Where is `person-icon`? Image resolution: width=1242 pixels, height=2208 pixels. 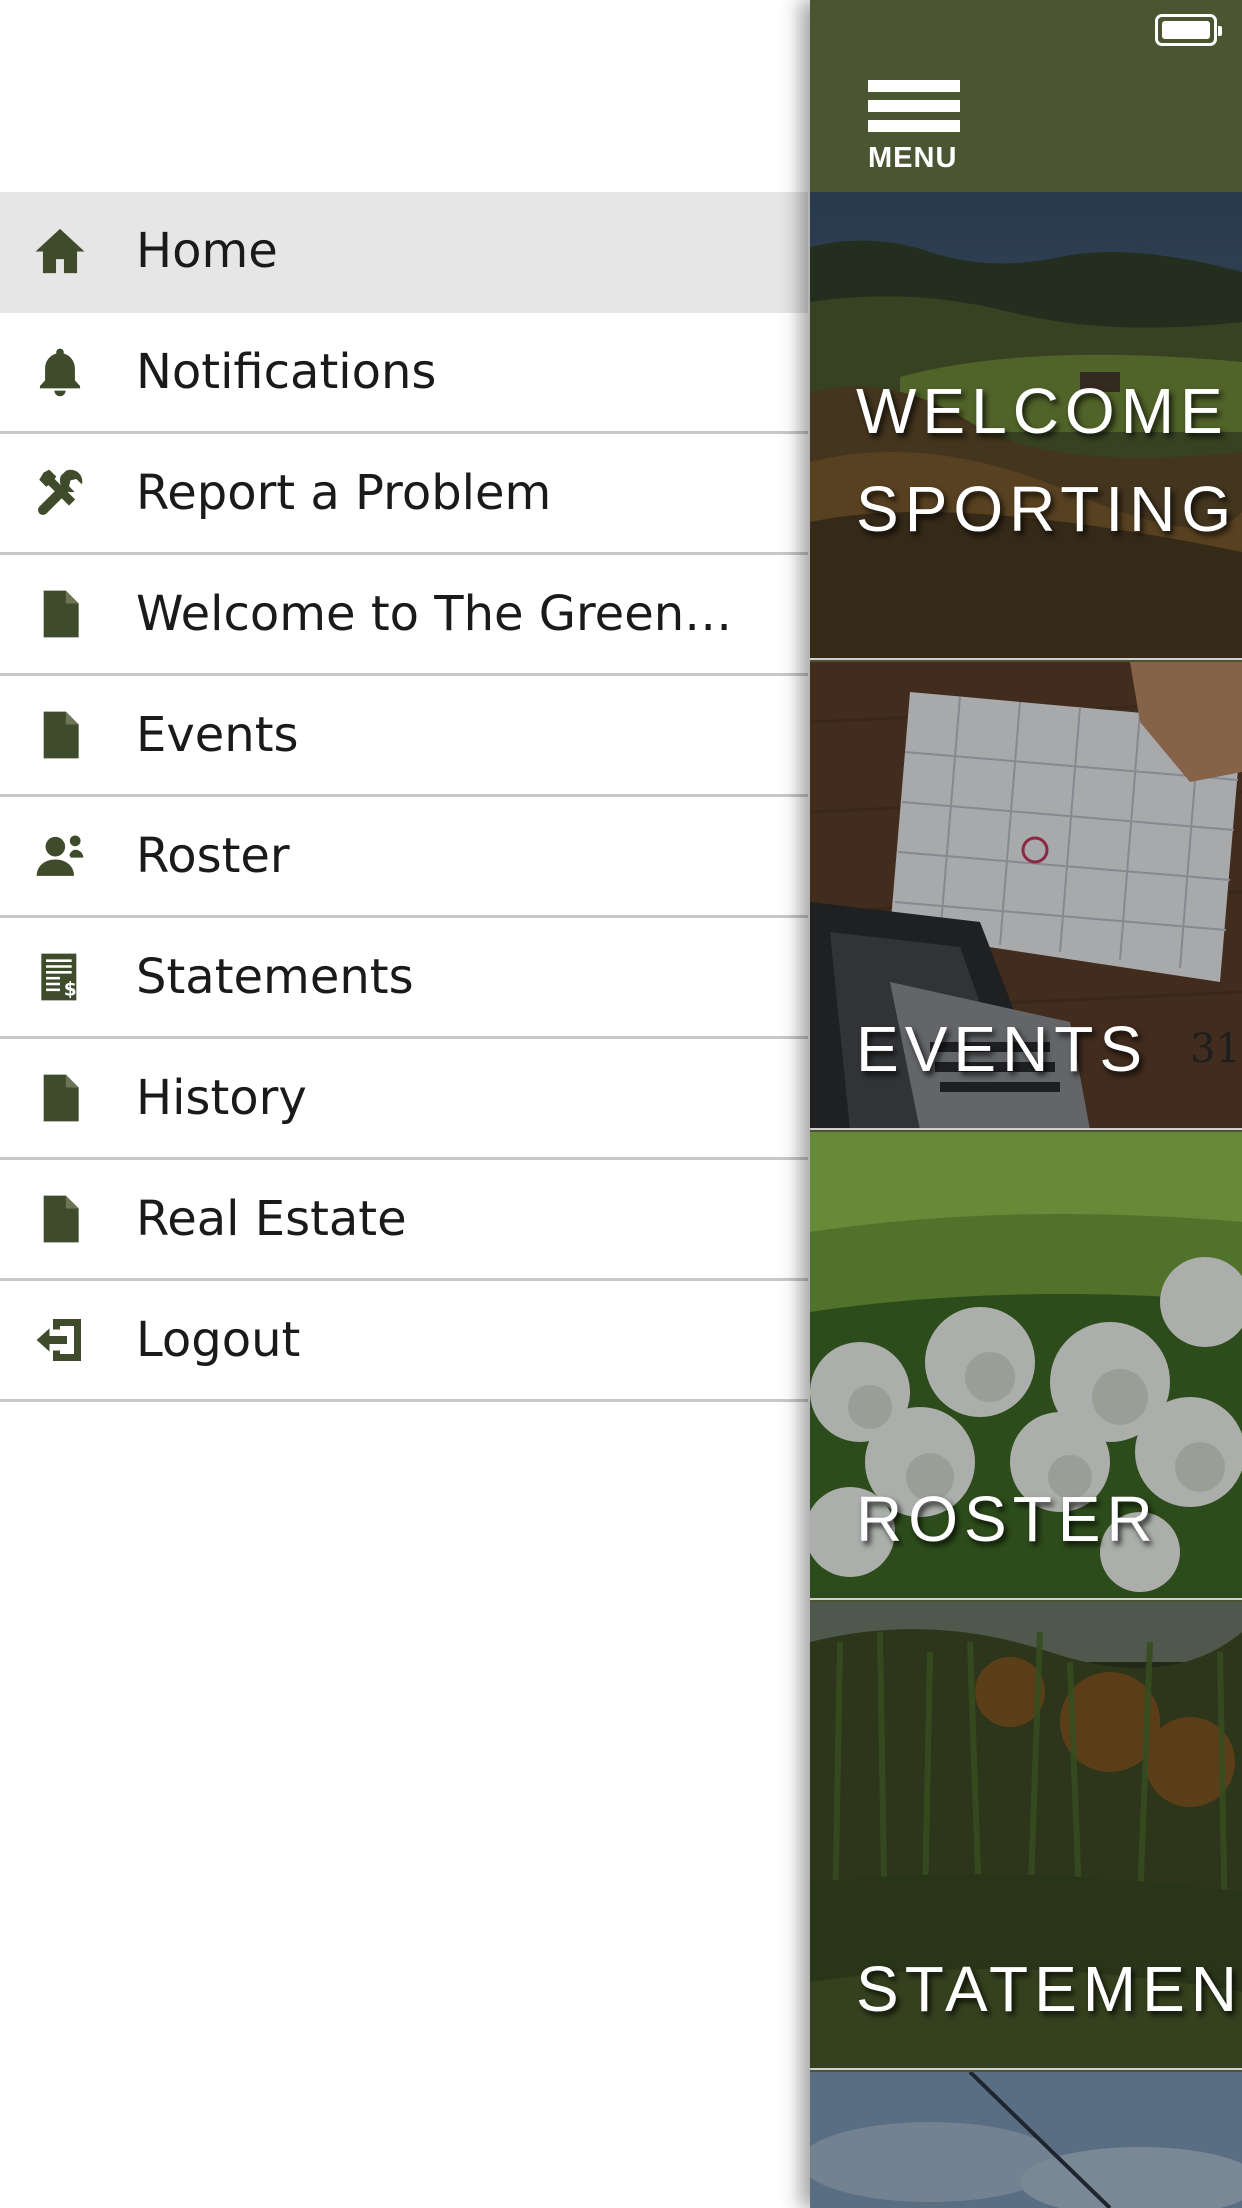 person-icon is located at coordinates (60, 856).